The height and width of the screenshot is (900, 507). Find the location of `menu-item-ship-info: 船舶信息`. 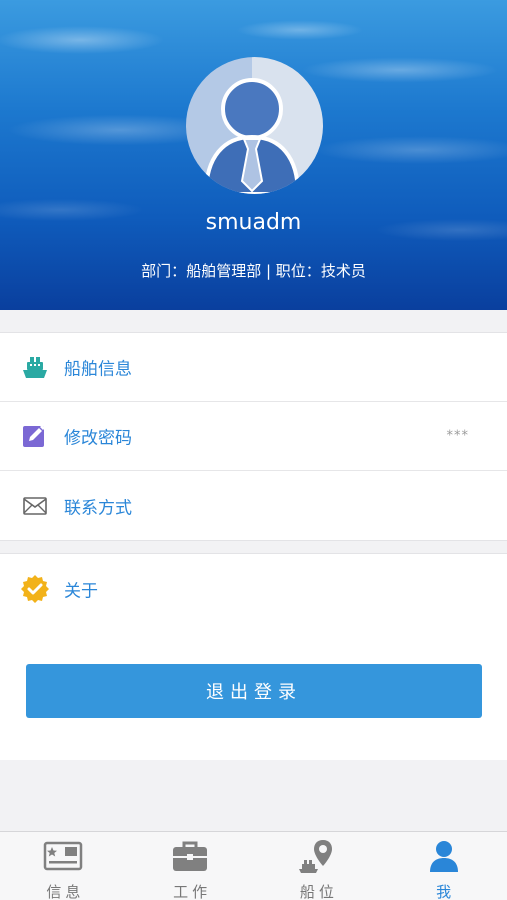

menu-item-ship-info: 船舶信息 is located at coordinates (253, 367).